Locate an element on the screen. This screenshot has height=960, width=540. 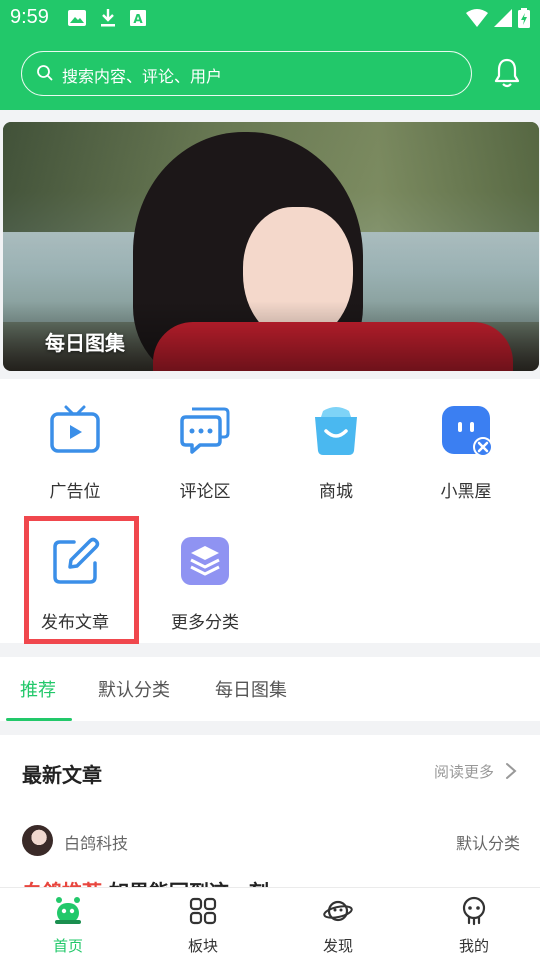
download-notification-icon is located at coordinates (108, 18).